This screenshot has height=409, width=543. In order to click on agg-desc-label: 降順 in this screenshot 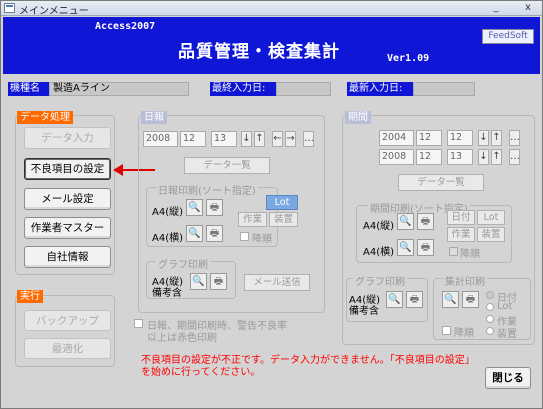, I will do `click(464, 333)`.